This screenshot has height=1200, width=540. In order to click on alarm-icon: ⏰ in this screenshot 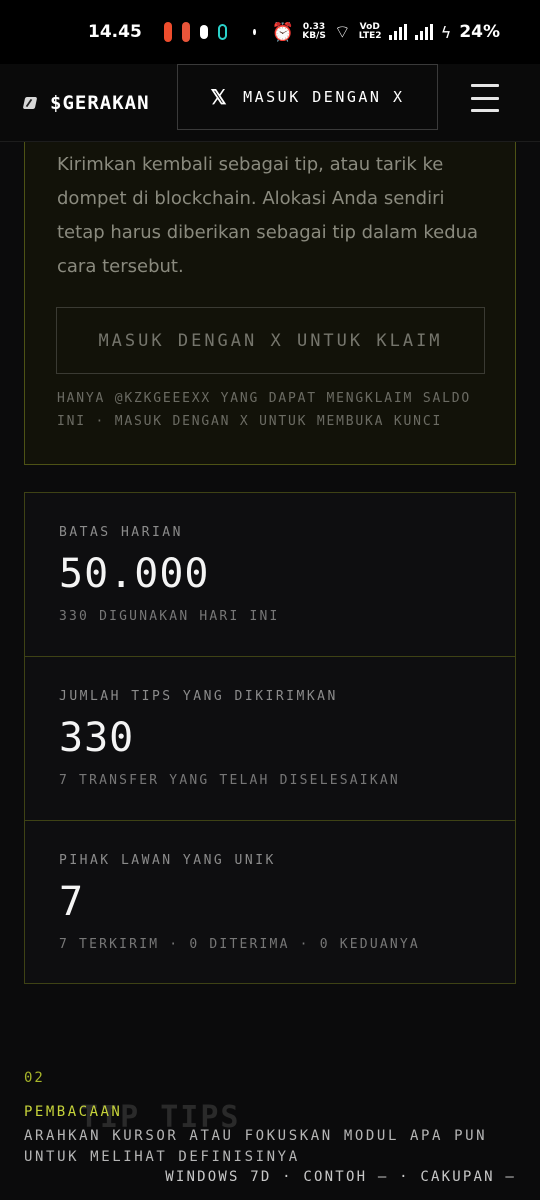, I will do `click(283, 32)`.